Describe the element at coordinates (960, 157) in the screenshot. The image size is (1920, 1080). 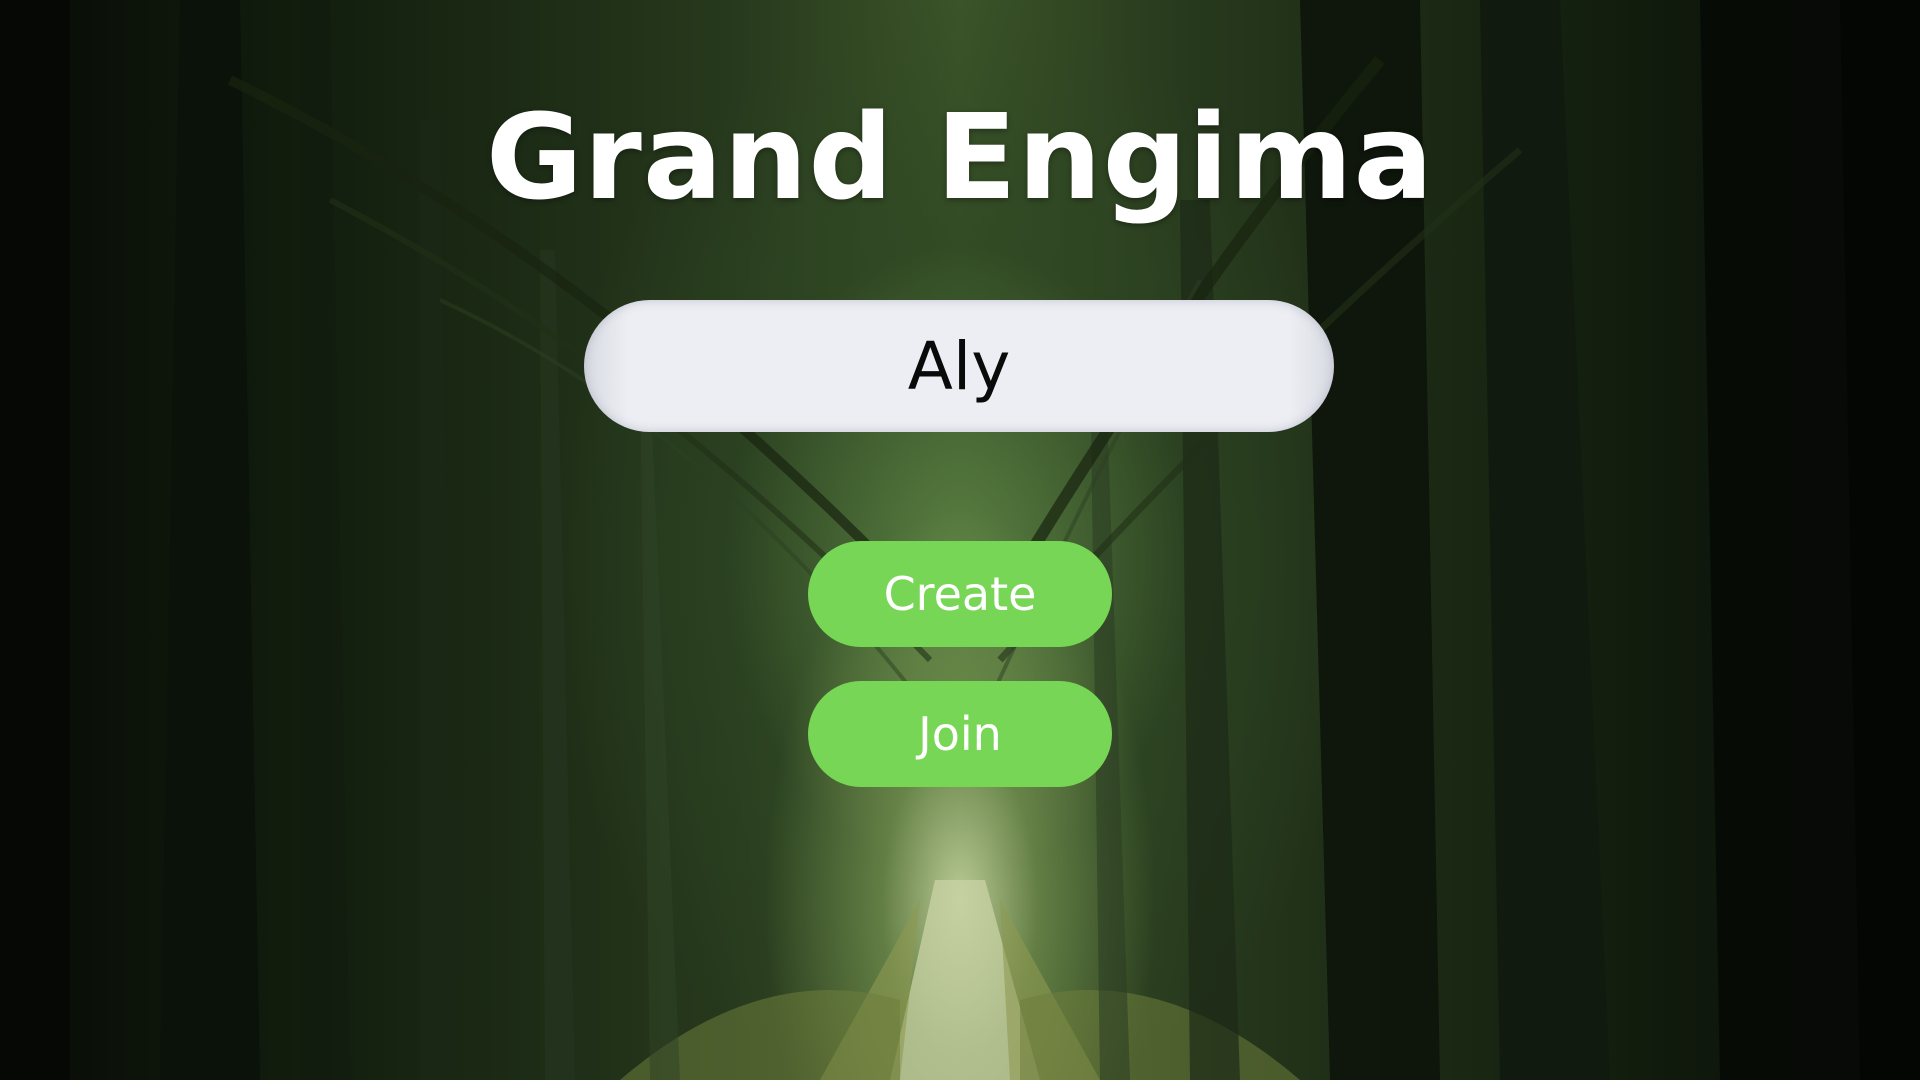
I see `game-title: Grand Engima` at that location.